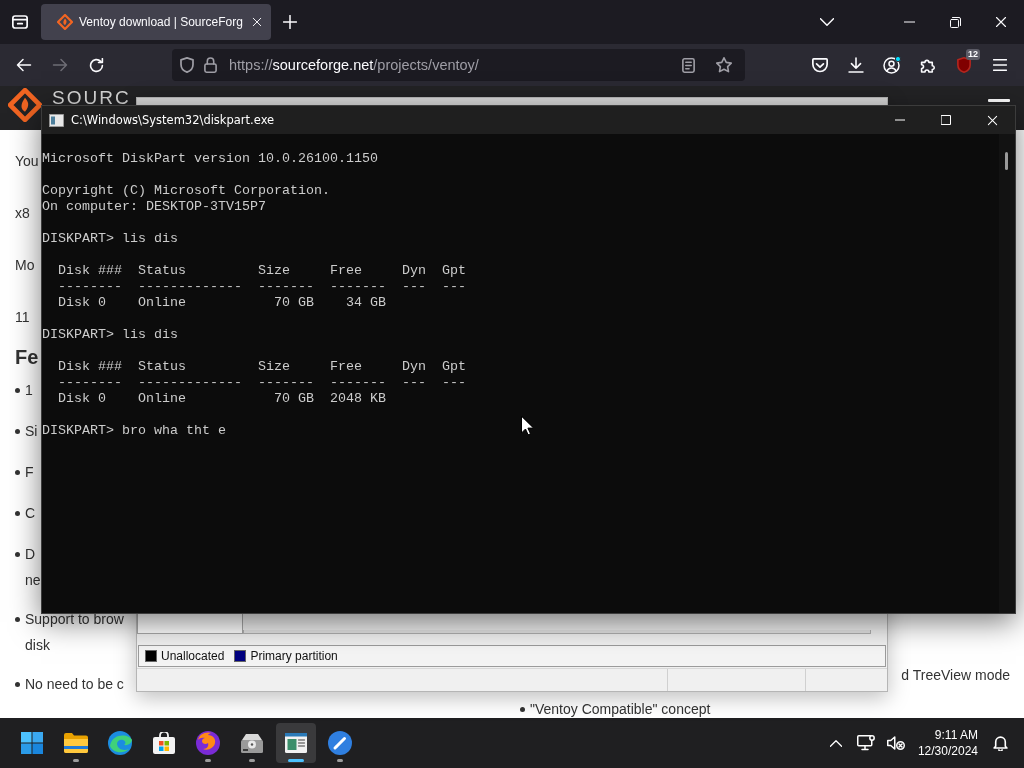  I want to click on blocker-extension-button: 12, so click(964, 65).